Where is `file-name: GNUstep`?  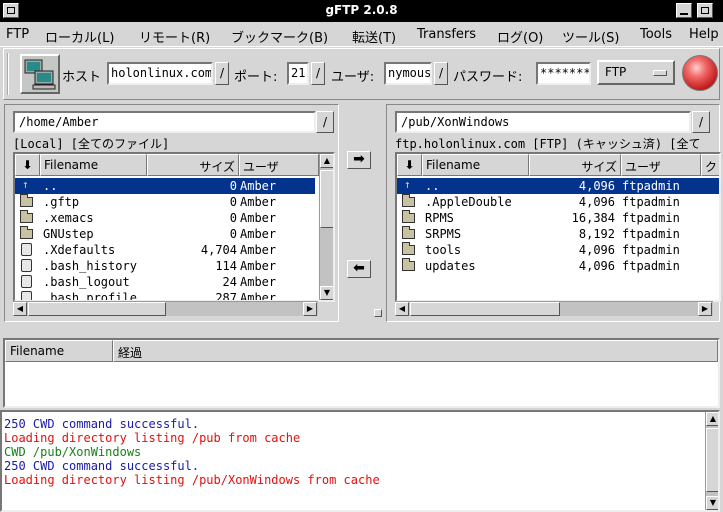 file-name: GNUstep is located at coordinates (68, 234).